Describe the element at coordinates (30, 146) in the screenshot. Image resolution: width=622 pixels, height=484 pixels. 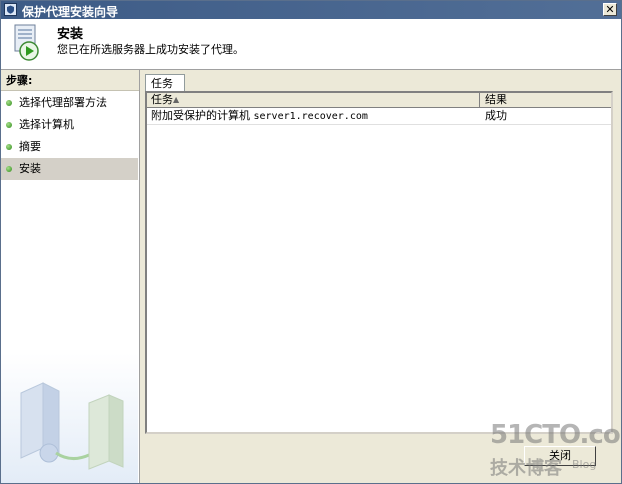
I see `step-label: 摘要` at that location.